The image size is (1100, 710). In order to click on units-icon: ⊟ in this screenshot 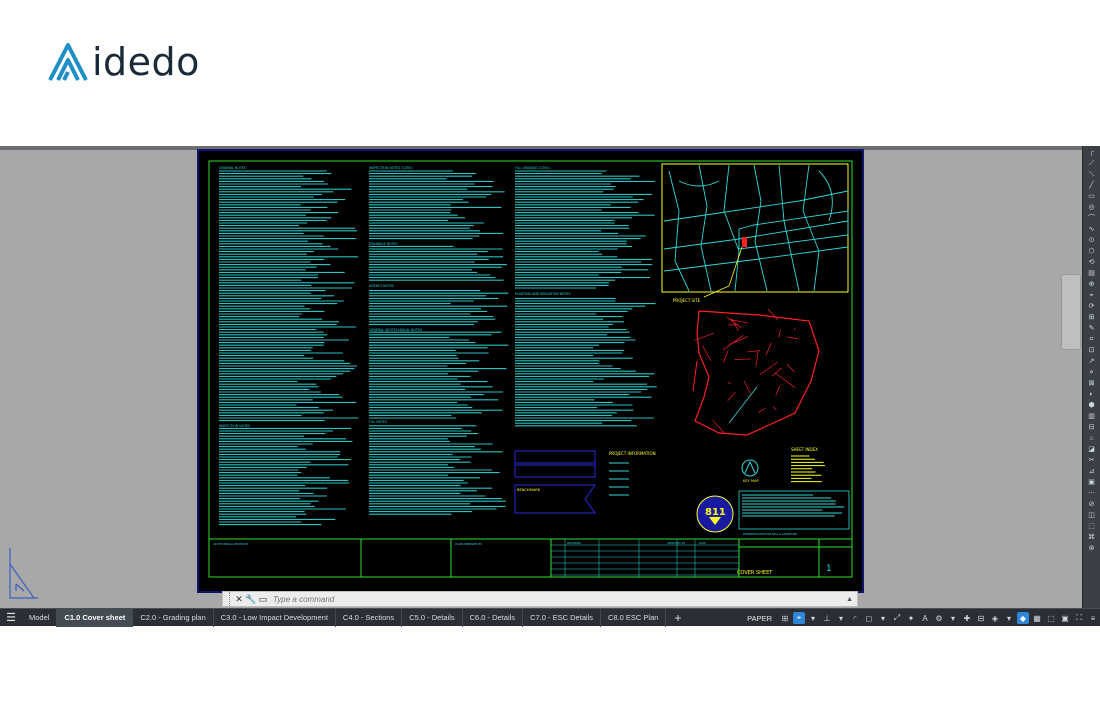, I will do `click(981, 618)`.